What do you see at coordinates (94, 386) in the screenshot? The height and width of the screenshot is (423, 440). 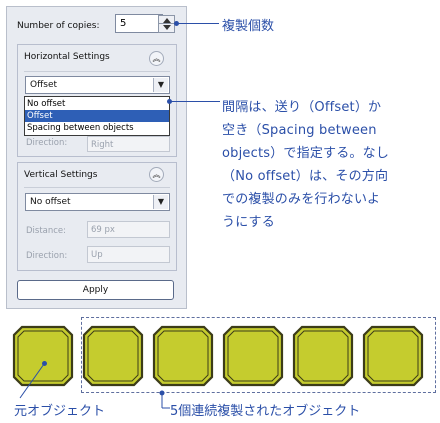 I see `callout-lines` at bounding box center [94, 386].